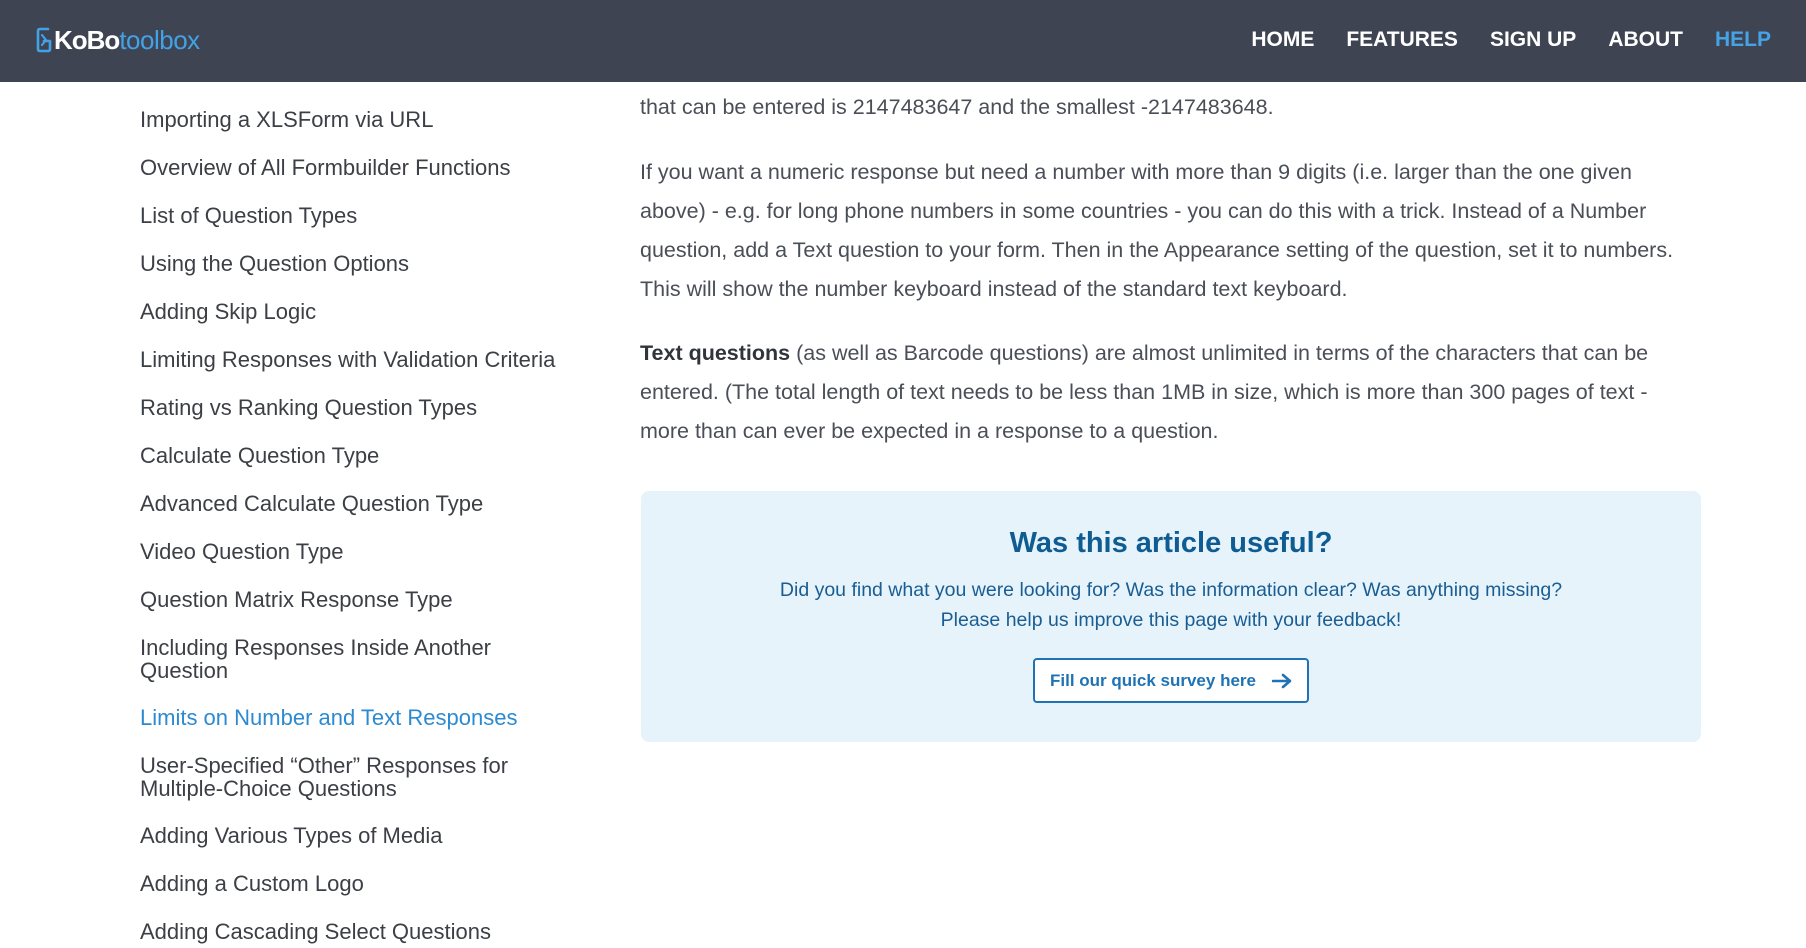 This screenshot has height=948, width=1806. I want to click on sidebar-item: List of Question Types, so click(360, 215).